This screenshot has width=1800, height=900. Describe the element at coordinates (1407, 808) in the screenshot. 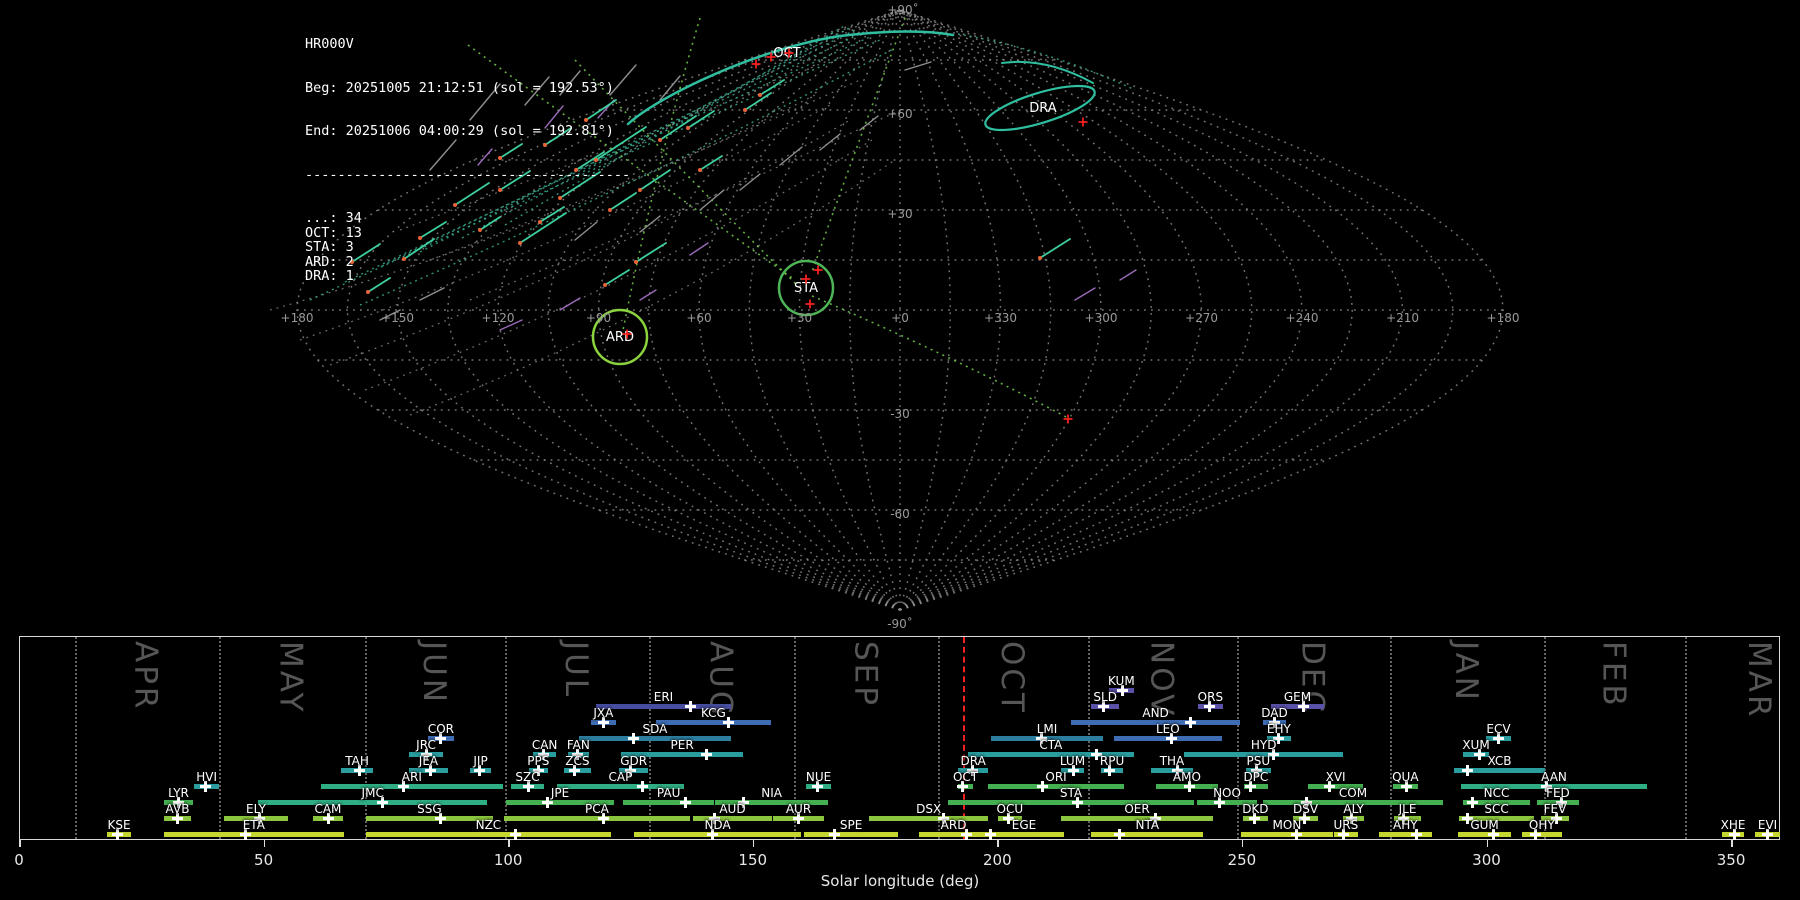

I see `shower-label-JLE: JLE` at that location.